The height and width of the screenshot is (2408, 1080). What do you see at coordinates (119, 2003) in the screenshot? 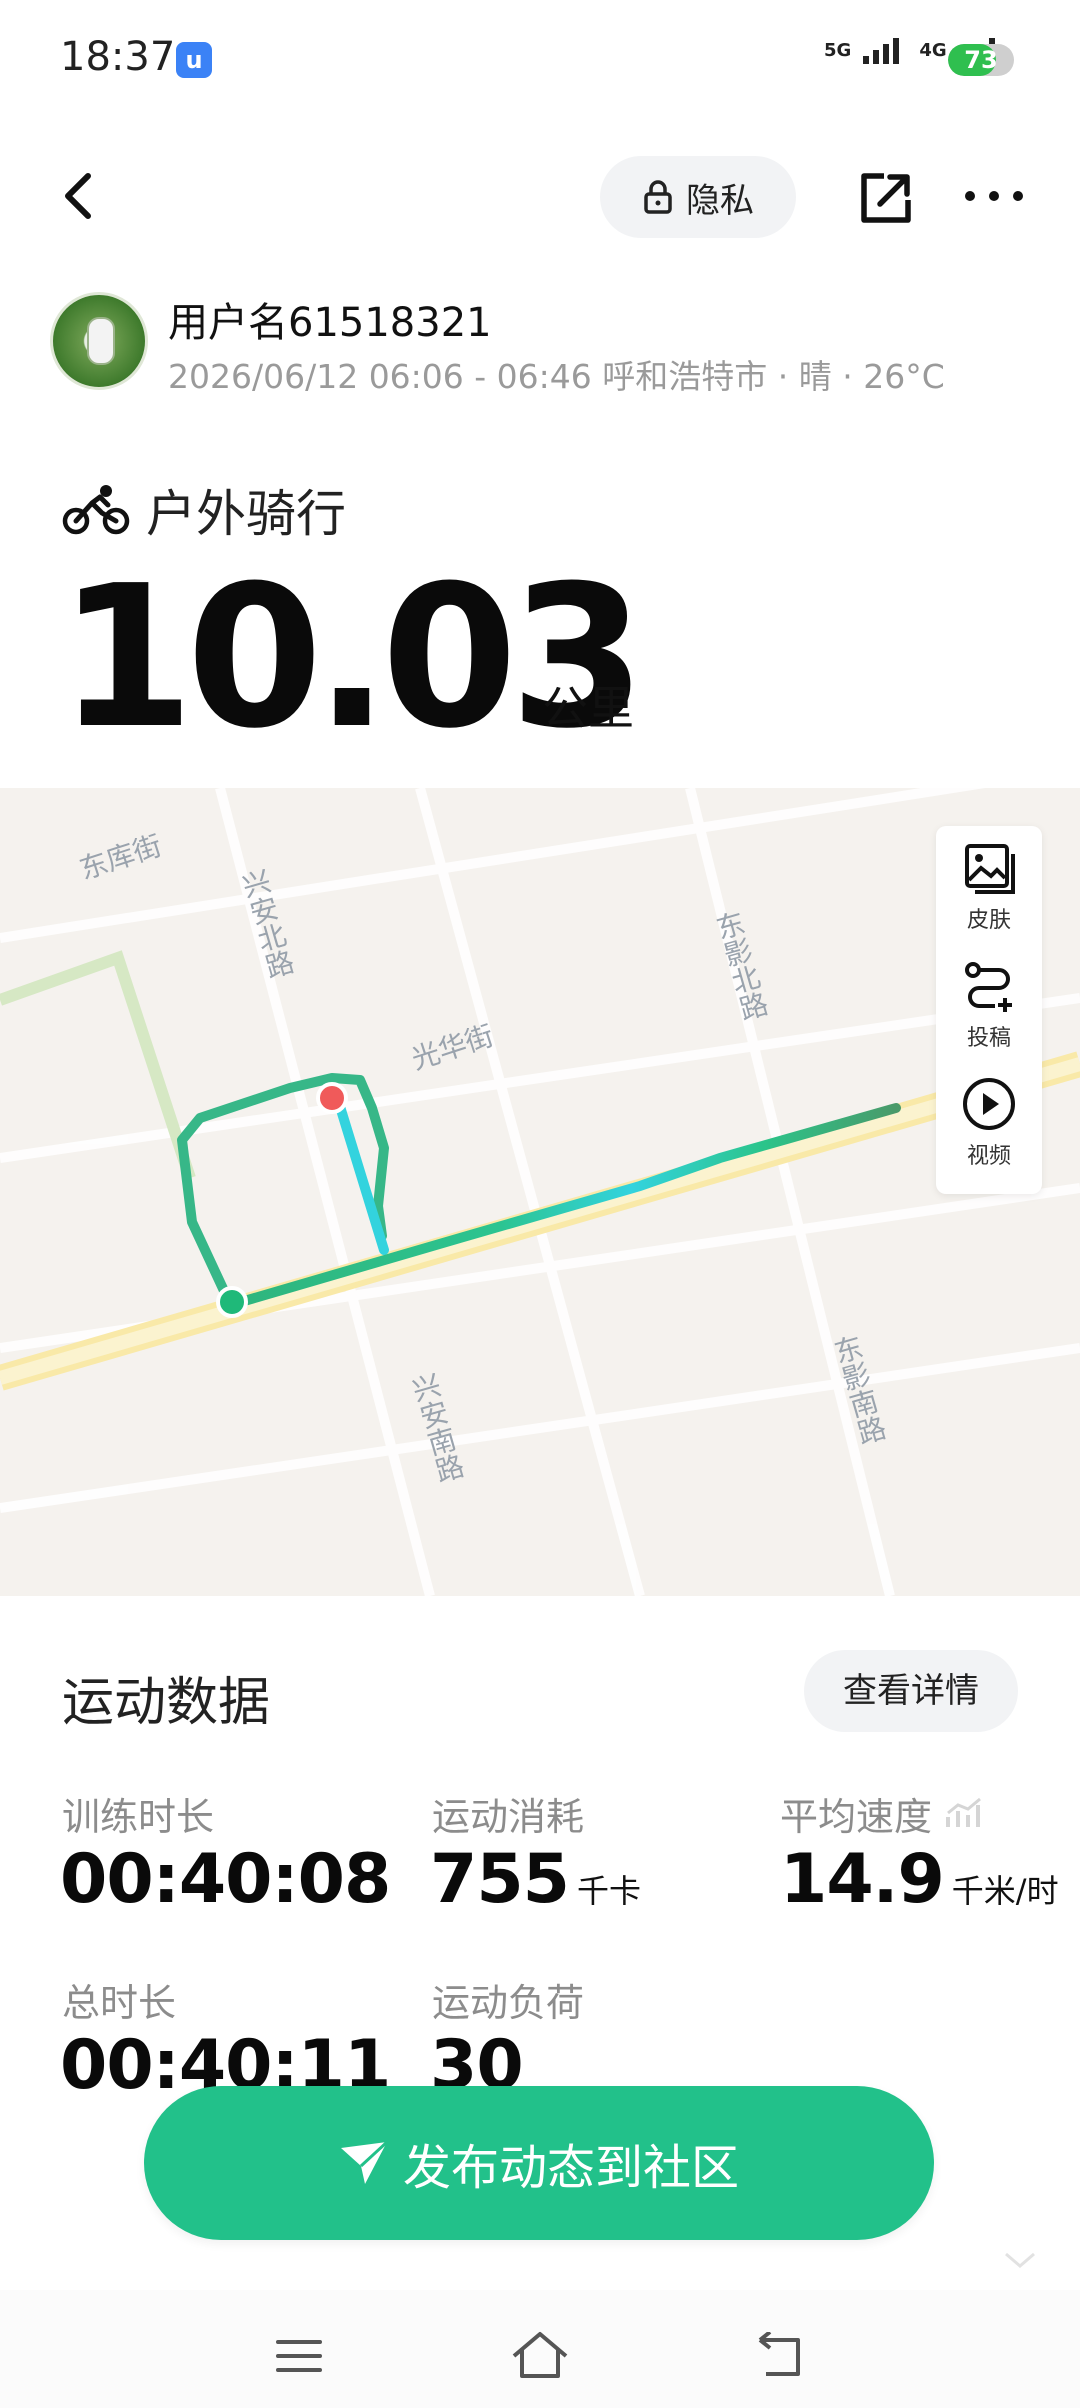
I see `total-time-label: 总时长` at bounding box center [119, 2003].